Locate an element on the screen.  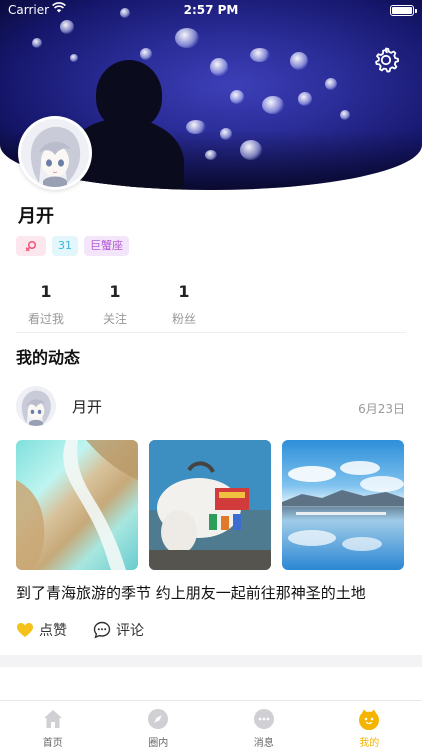
zodiac-tag: 巨蟹座 is located at coordinates (106, 246).